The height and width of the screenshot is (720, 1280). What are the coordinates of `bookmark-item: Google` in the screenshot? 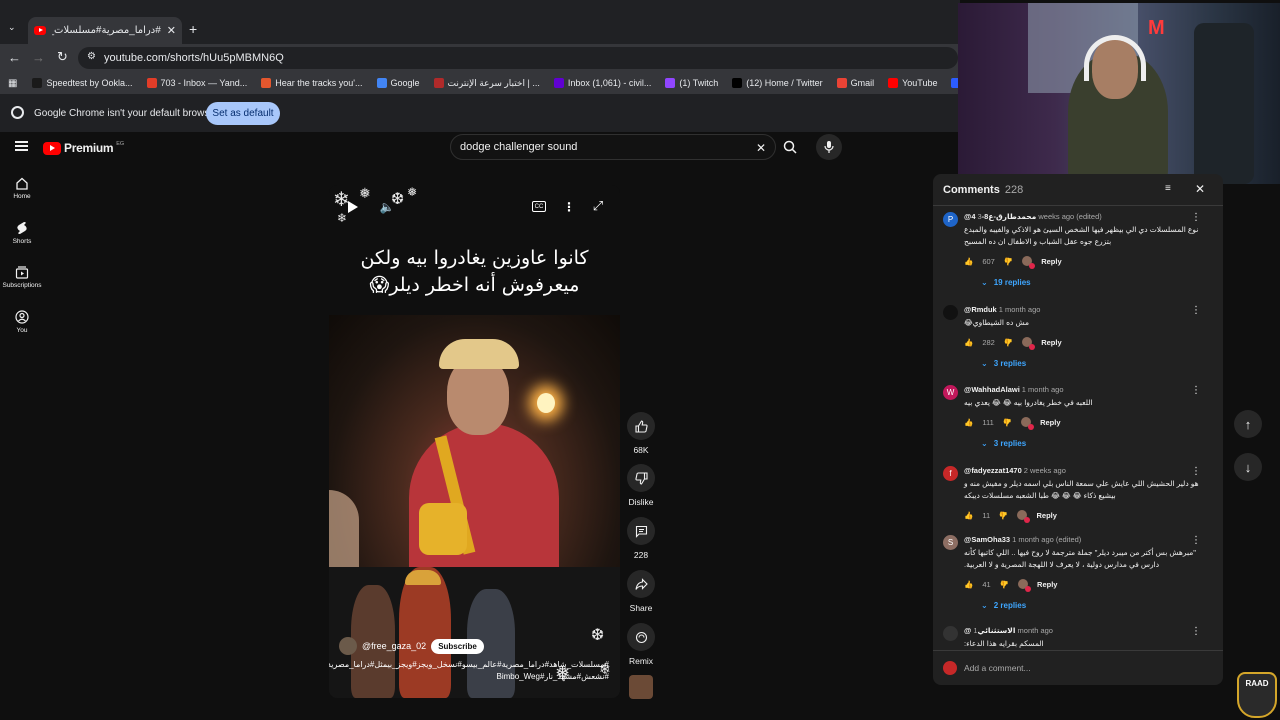 It's located at (398, 83).